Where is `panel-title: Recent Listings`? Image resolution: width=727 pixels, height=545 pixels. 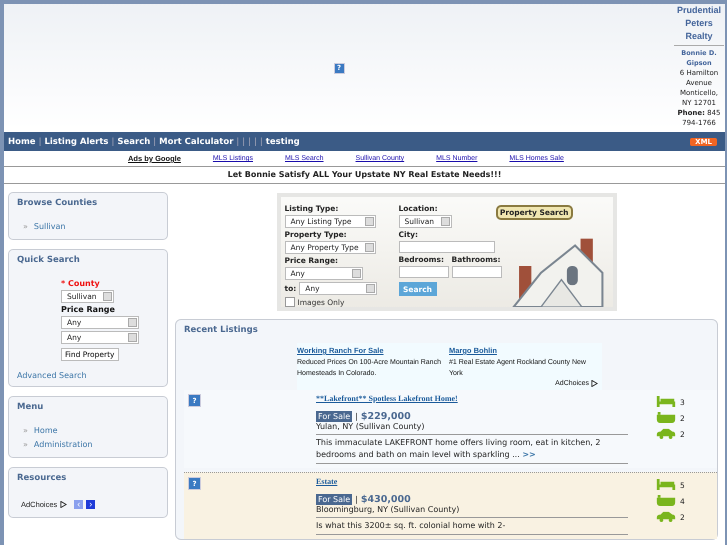 panel-title: Recent Listings is located at coordinates (221, 330).